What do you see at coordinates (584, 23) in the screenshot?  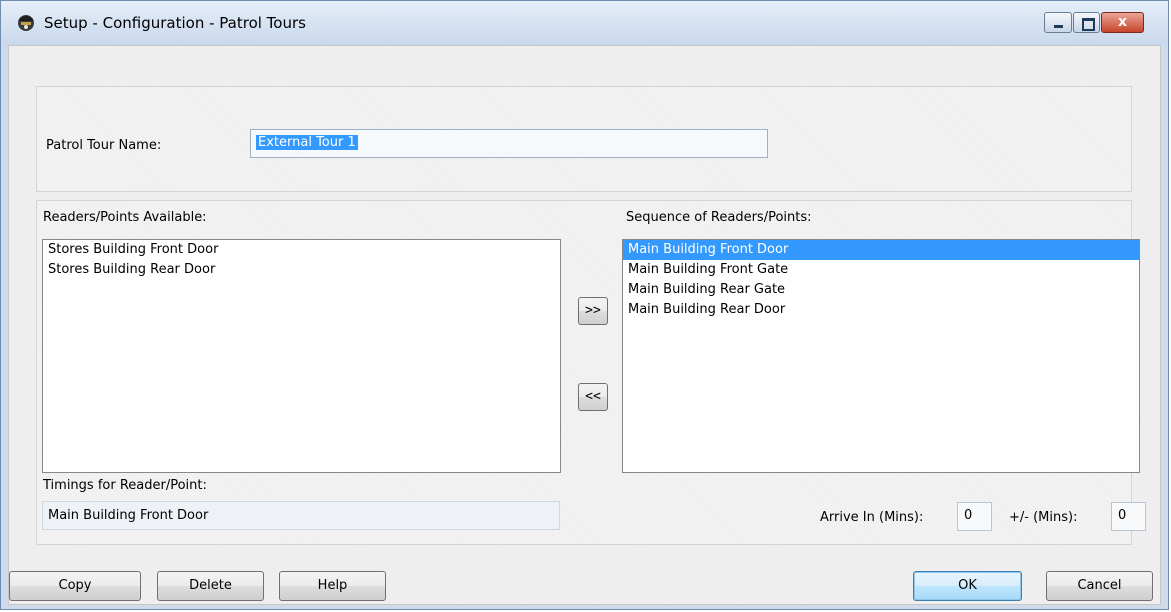 I see `title-bar: Setup - Configuration - Patrol Tours x` at bounding box center [584, 23].